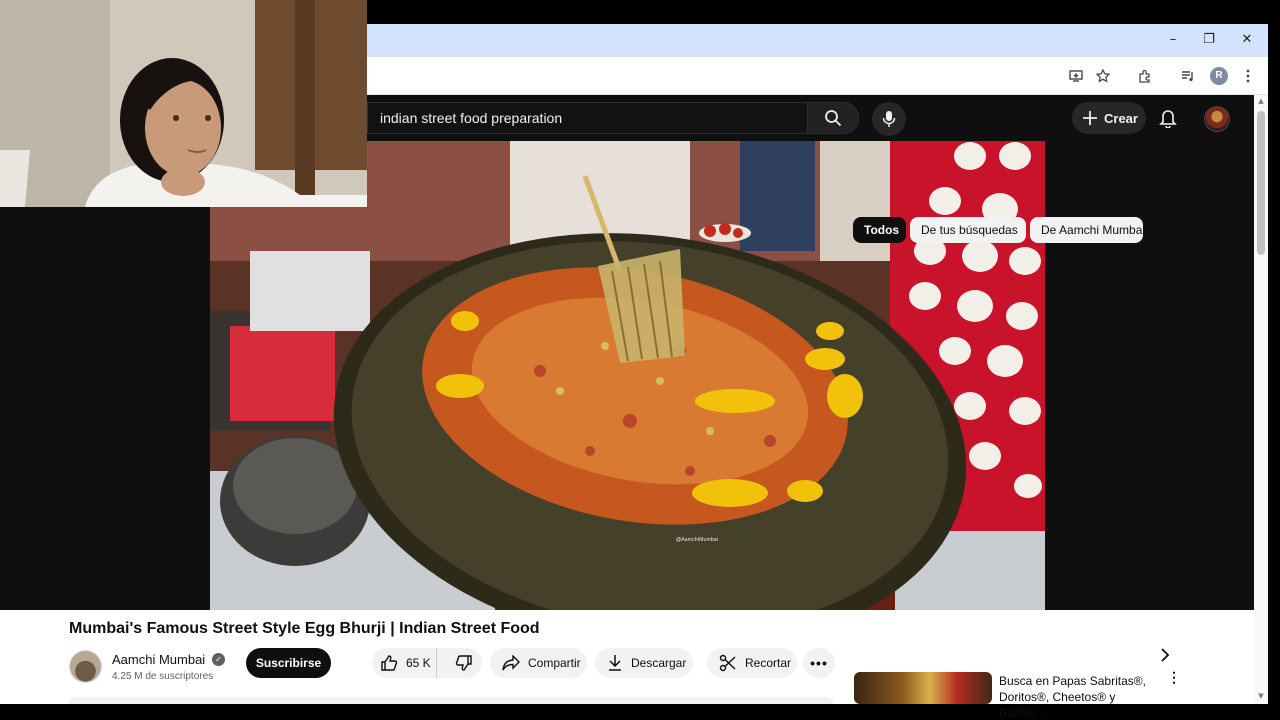 This screenshot has width=1280, height=720. I want to click on chip-from-channel: De Aamchi Mumbai, so click(1086, 230).